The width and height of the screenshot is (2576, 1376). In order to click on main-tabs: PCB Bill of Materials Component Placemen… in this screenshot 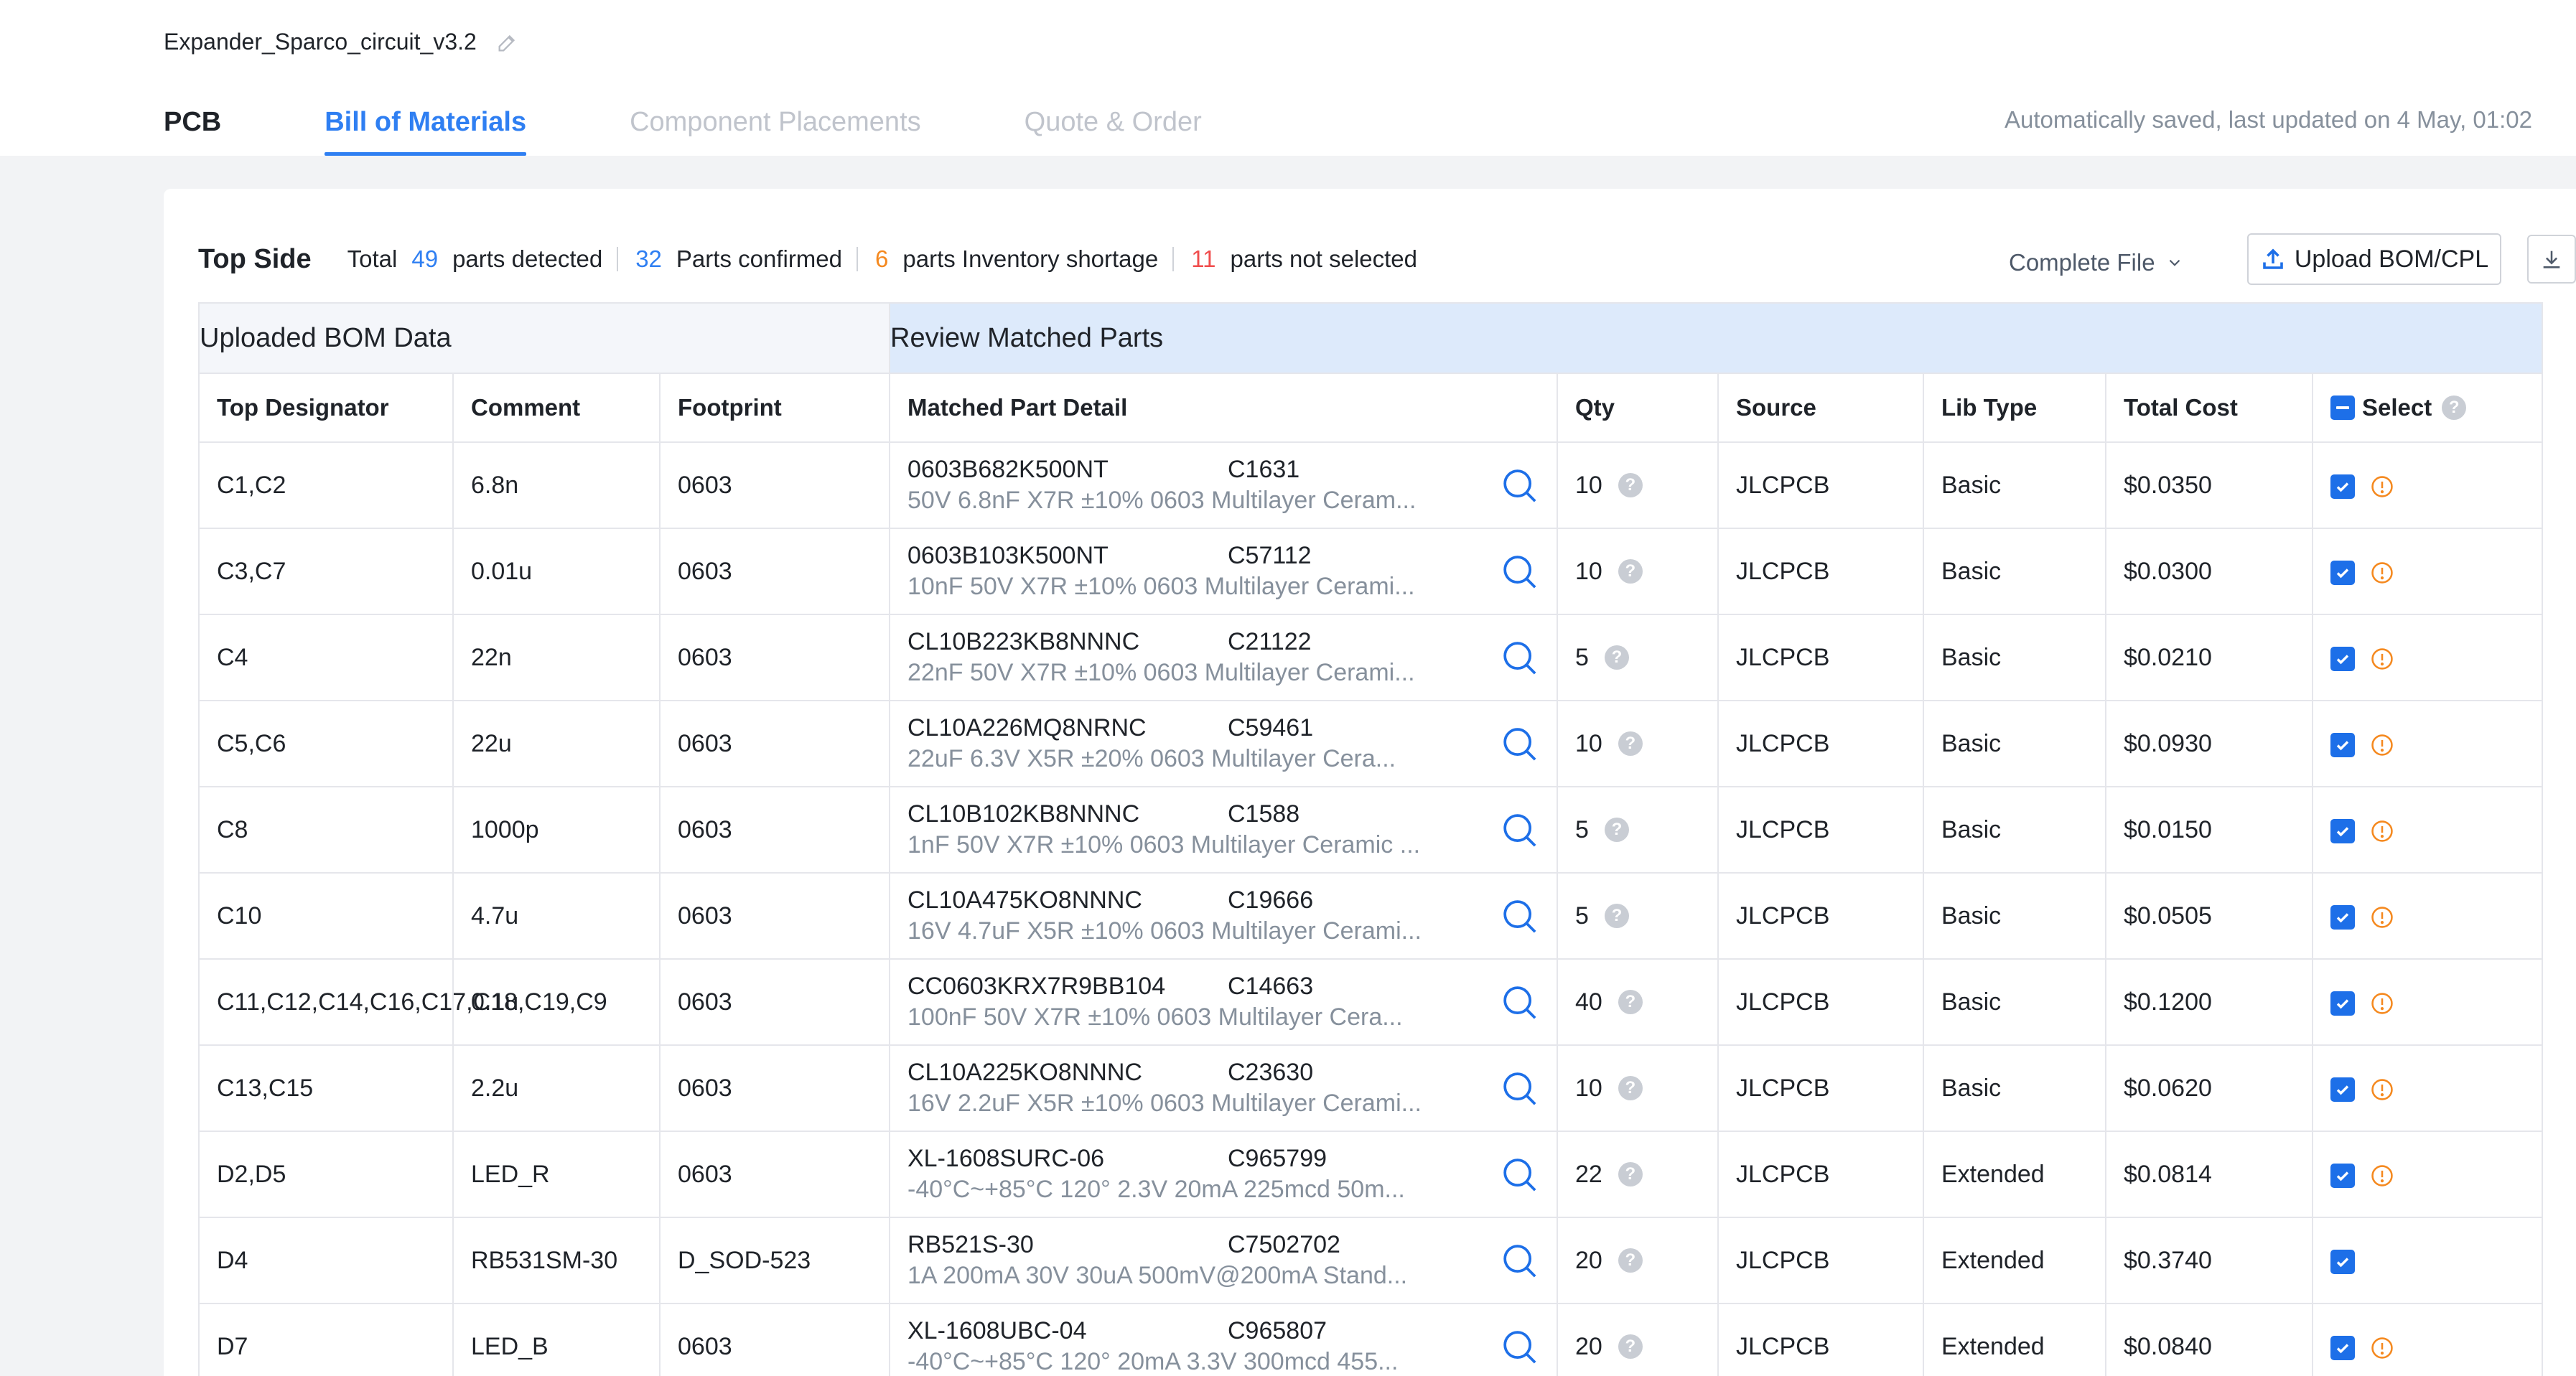, I will do `click(734, 128)`.